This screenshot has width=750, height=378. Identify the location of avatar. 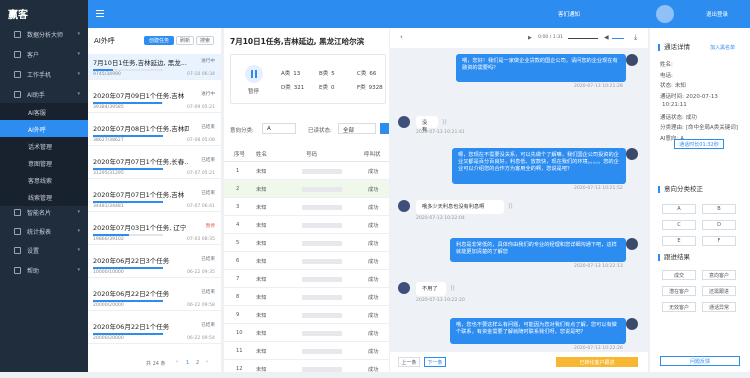
(665, 14).